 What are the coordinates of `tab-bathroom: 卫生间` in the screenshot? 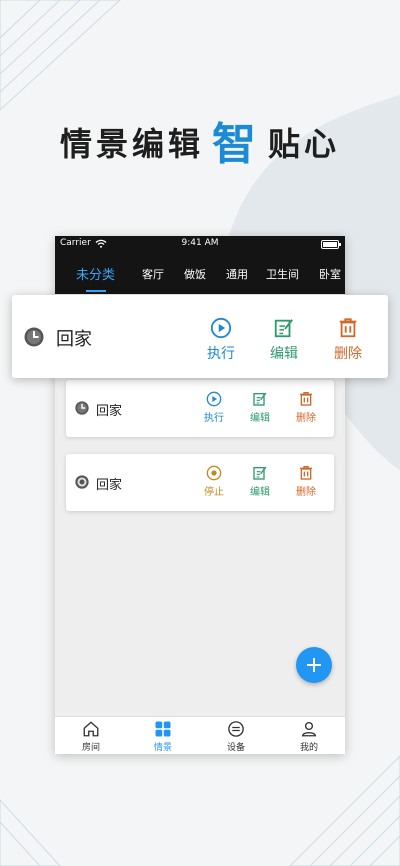 It's located at (282, 274).